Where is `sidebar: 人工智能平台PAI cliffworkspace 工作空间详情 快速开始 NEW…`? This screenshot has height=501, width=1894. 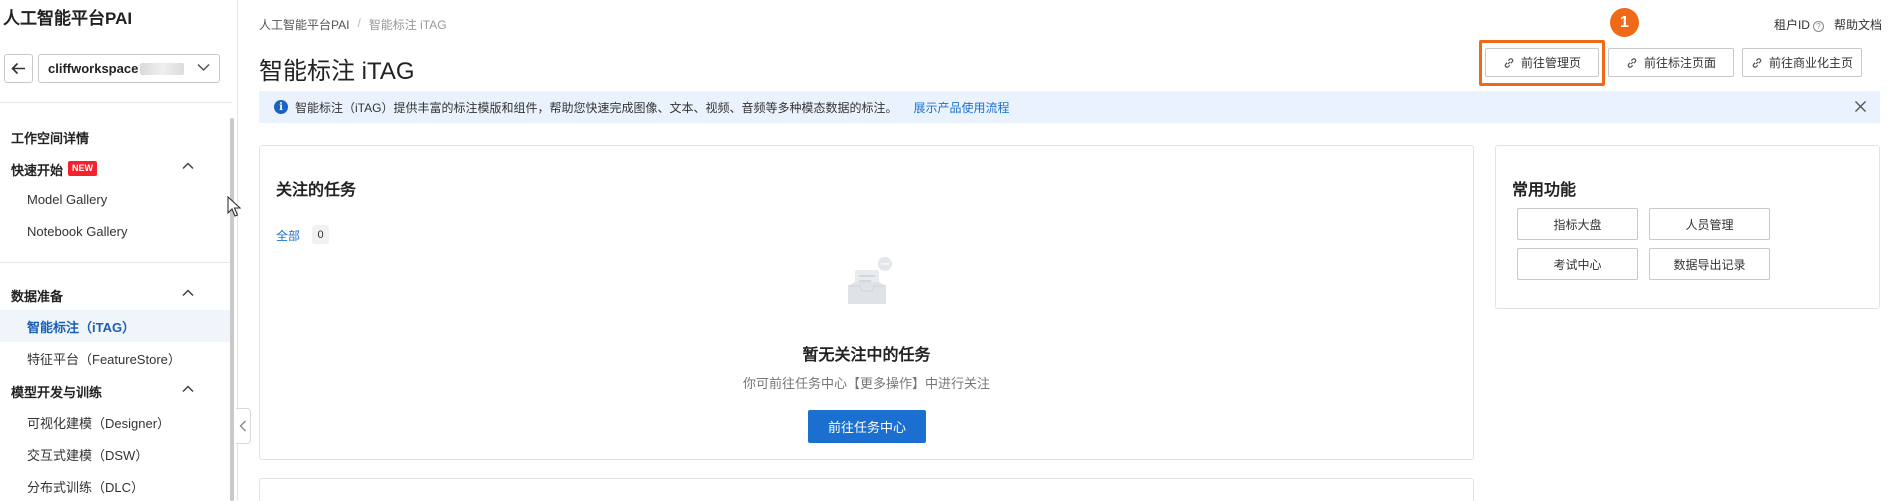 sidebar: 人工智能平台PAI cliffworkspace 工作空间详情 快速开始 NEW… is located at coordinates (119, 250).